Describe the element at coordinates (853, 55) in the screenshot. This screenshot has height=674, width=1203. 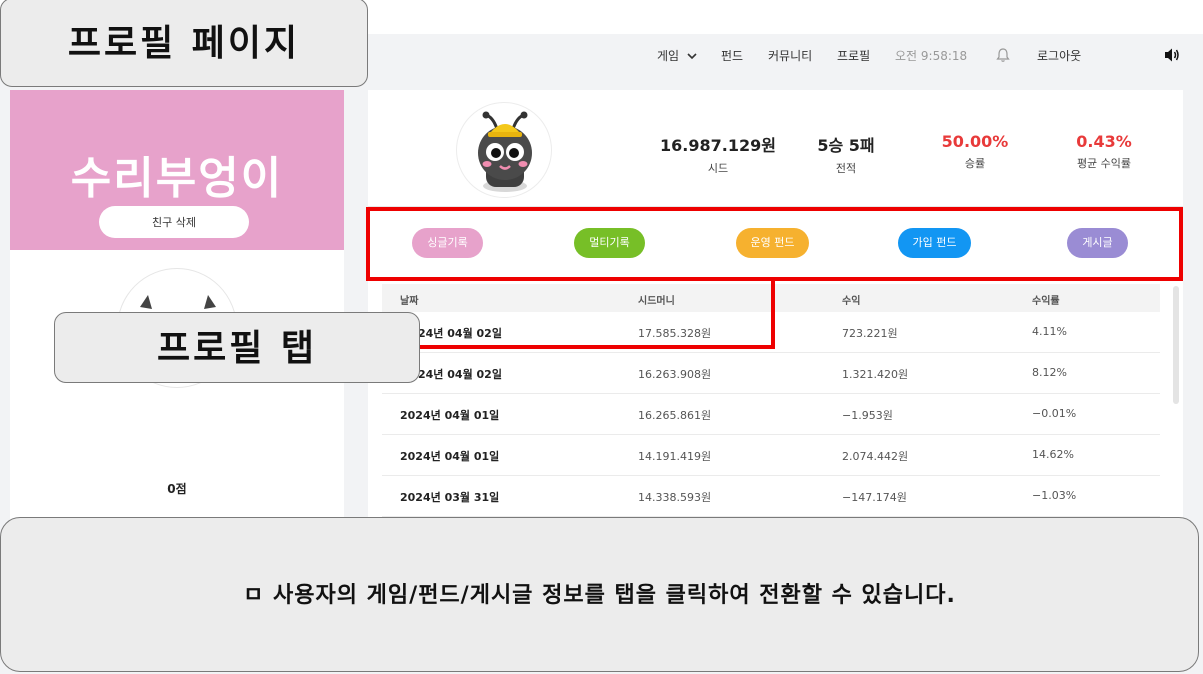
I see `nav-profile-link: 프로필` at that location.